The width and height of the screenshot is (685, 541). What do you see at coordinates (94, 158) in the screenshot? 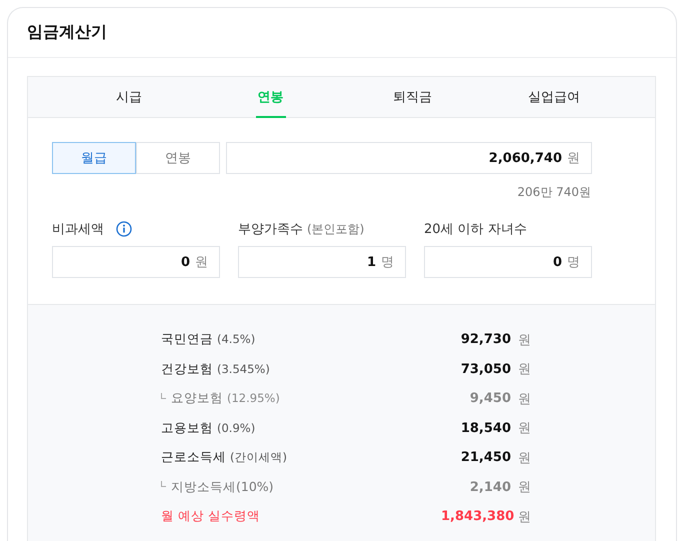
I see `pay-type-toggle: 월급` at bounding box center [94, 158].